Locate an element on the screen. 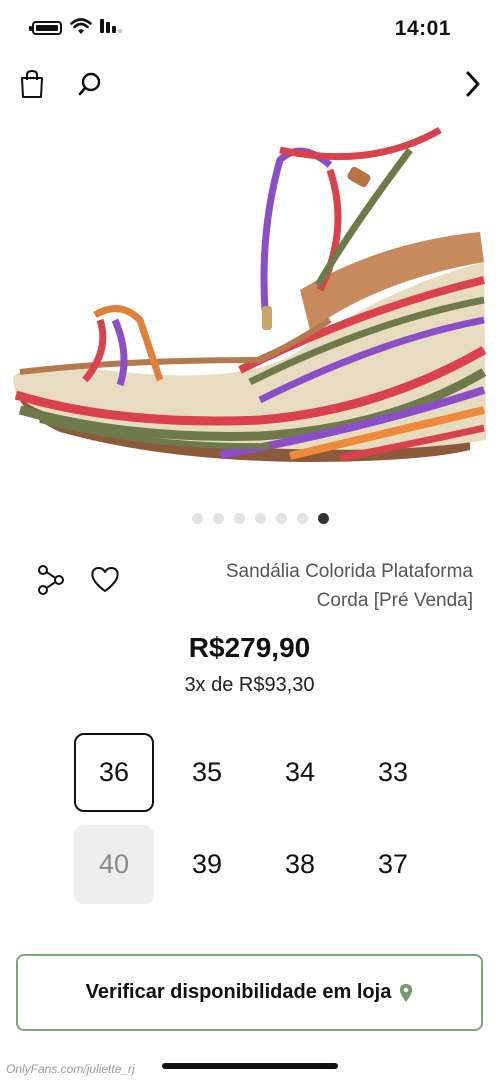 This screenshot has width=499, height=1080. size-selector: 36 35 34 33 40 39 38 37 is located at coordinates (254, 818).